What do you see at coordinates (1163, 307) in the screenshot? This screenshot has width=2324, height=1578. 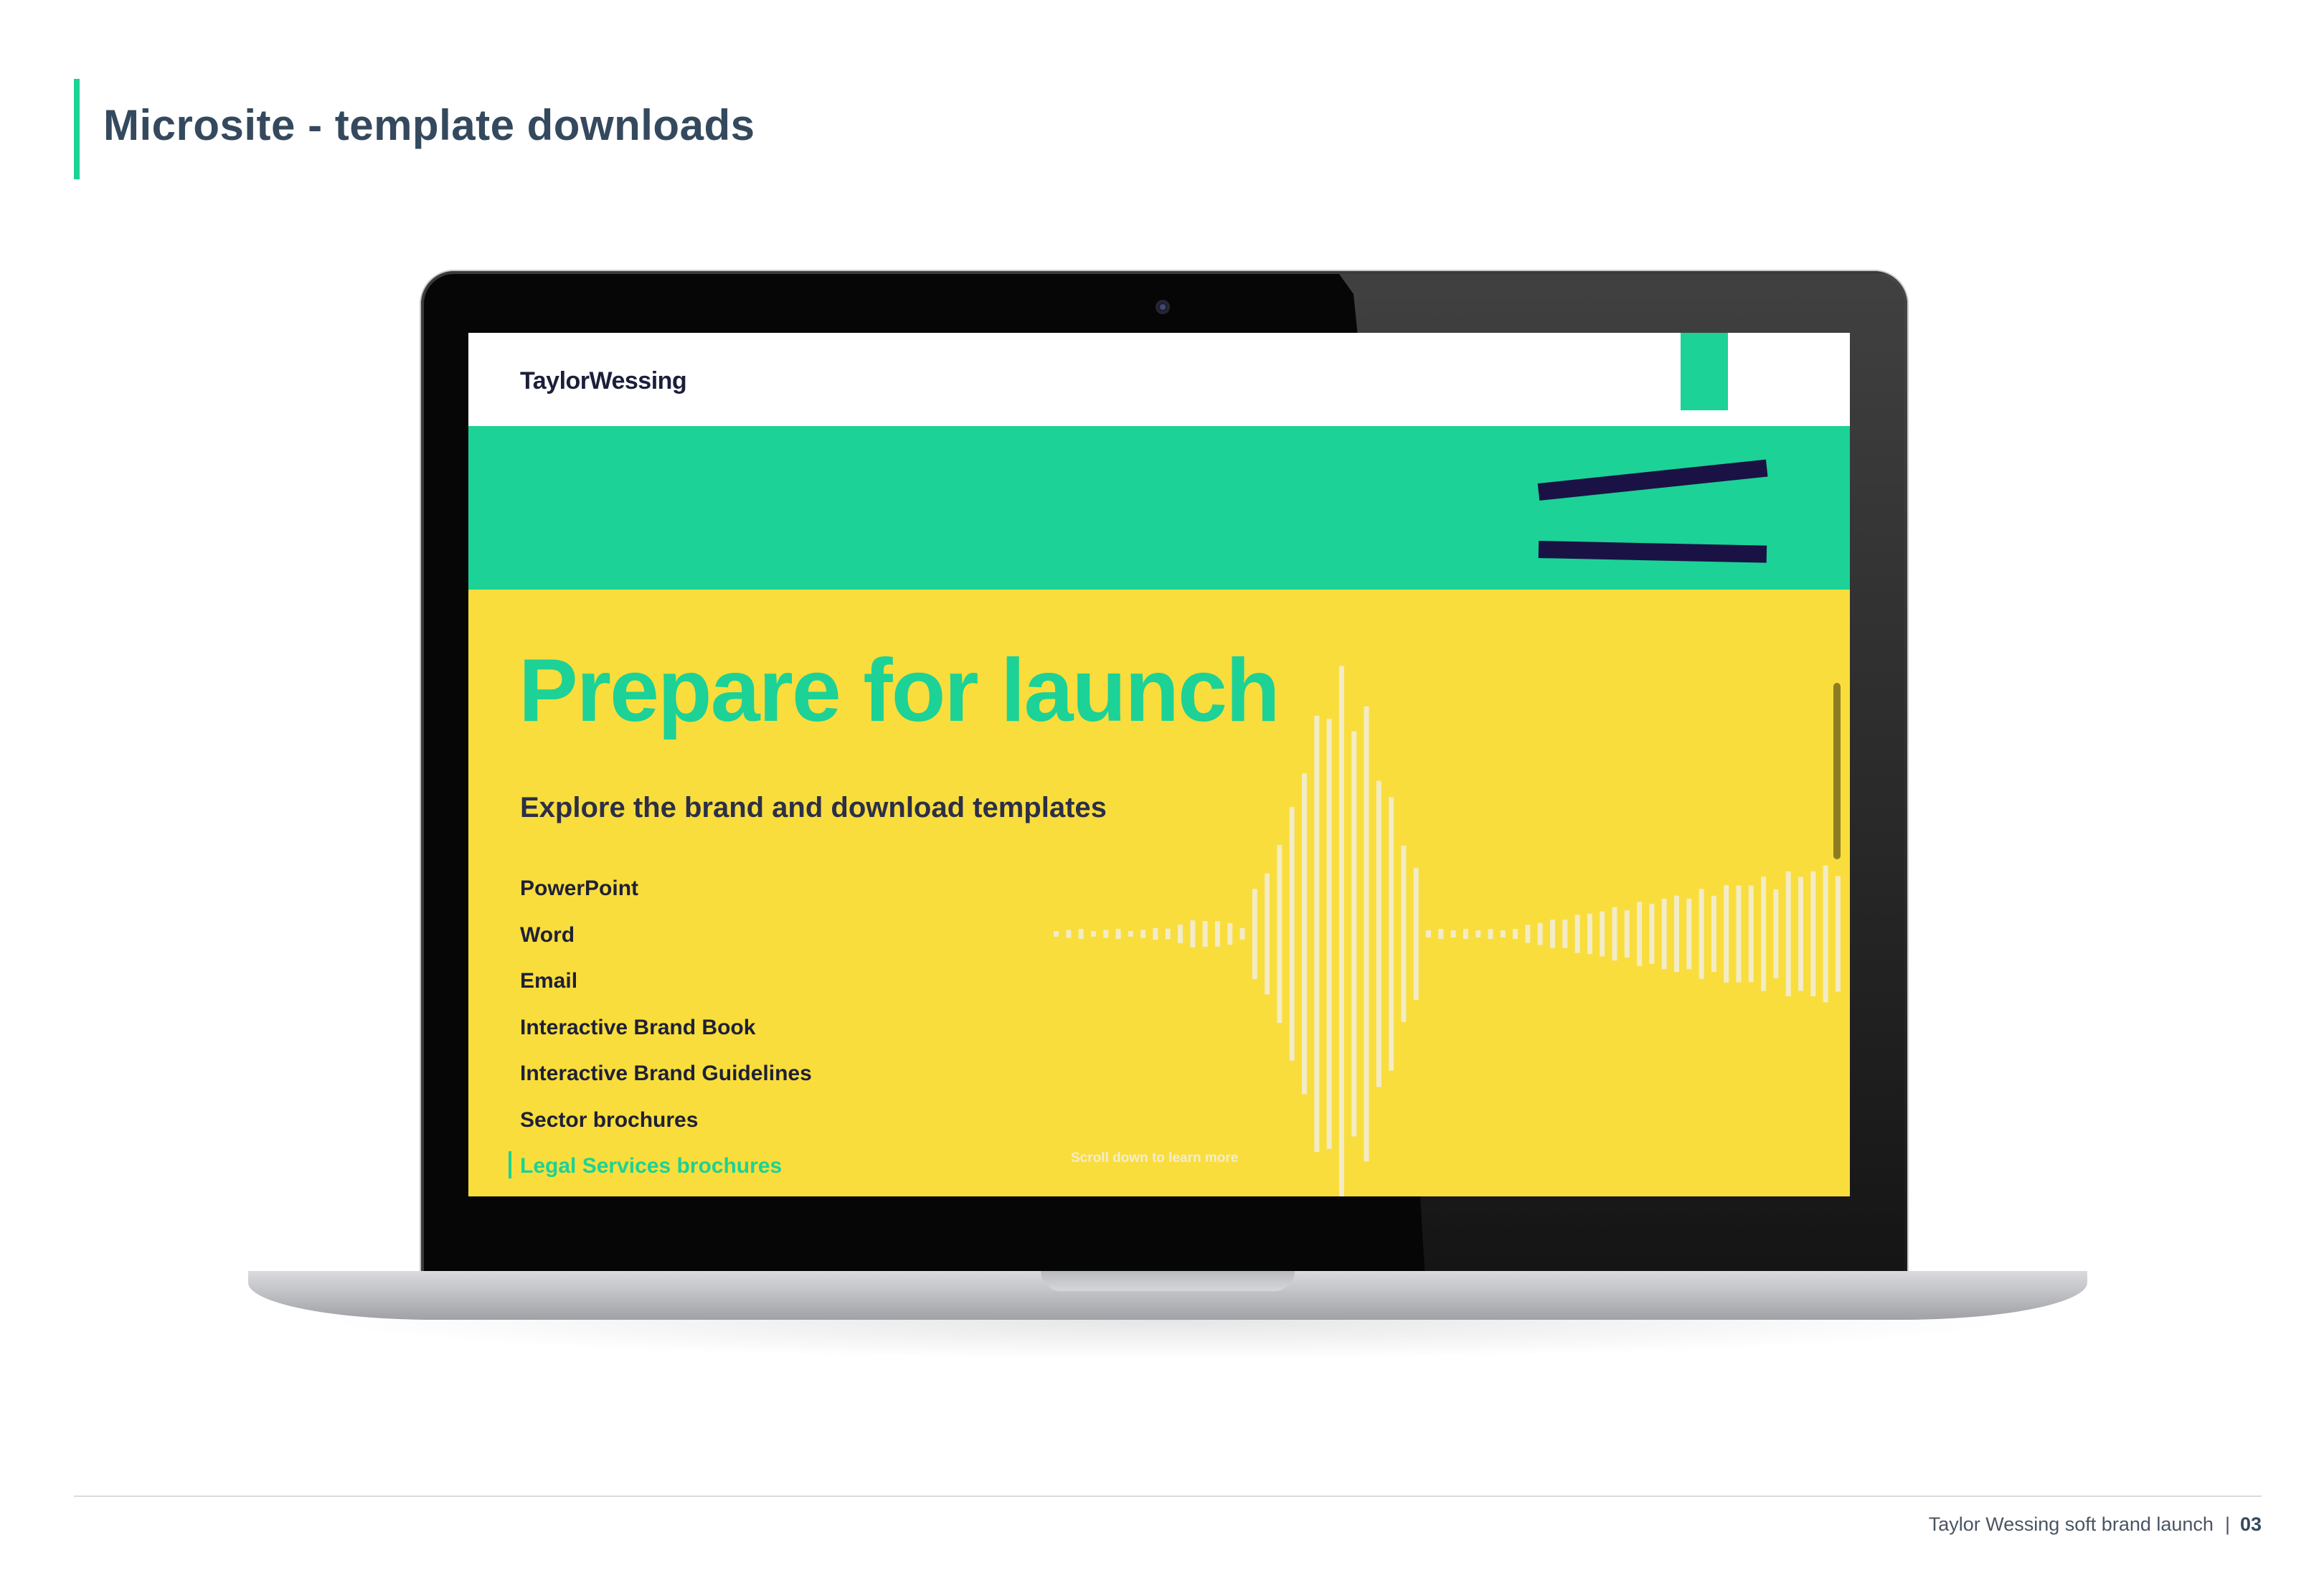 I see `webcam-icon` at bounding box center [1163, 307].